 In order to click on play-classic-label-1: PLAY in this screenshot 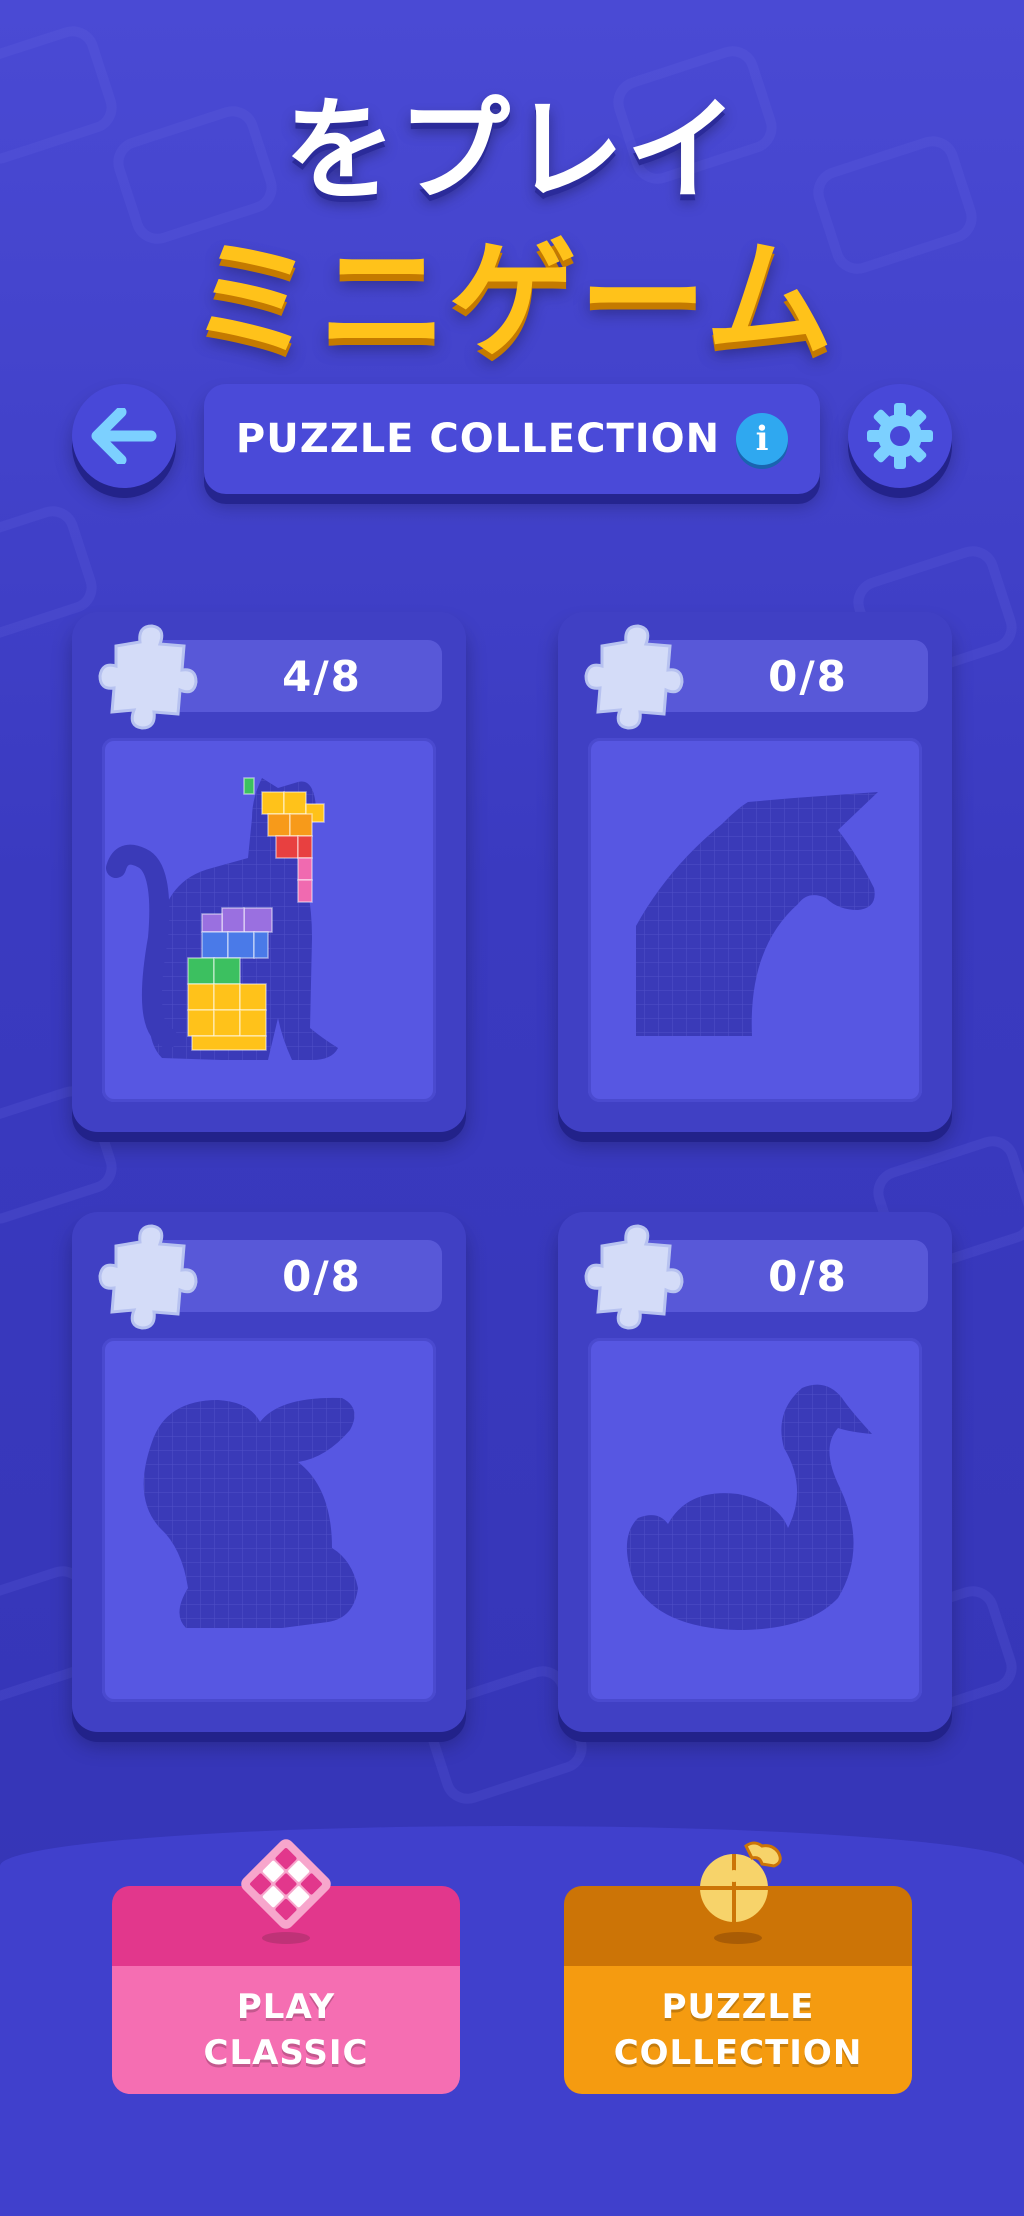, I will do `click(286, 2007)`.